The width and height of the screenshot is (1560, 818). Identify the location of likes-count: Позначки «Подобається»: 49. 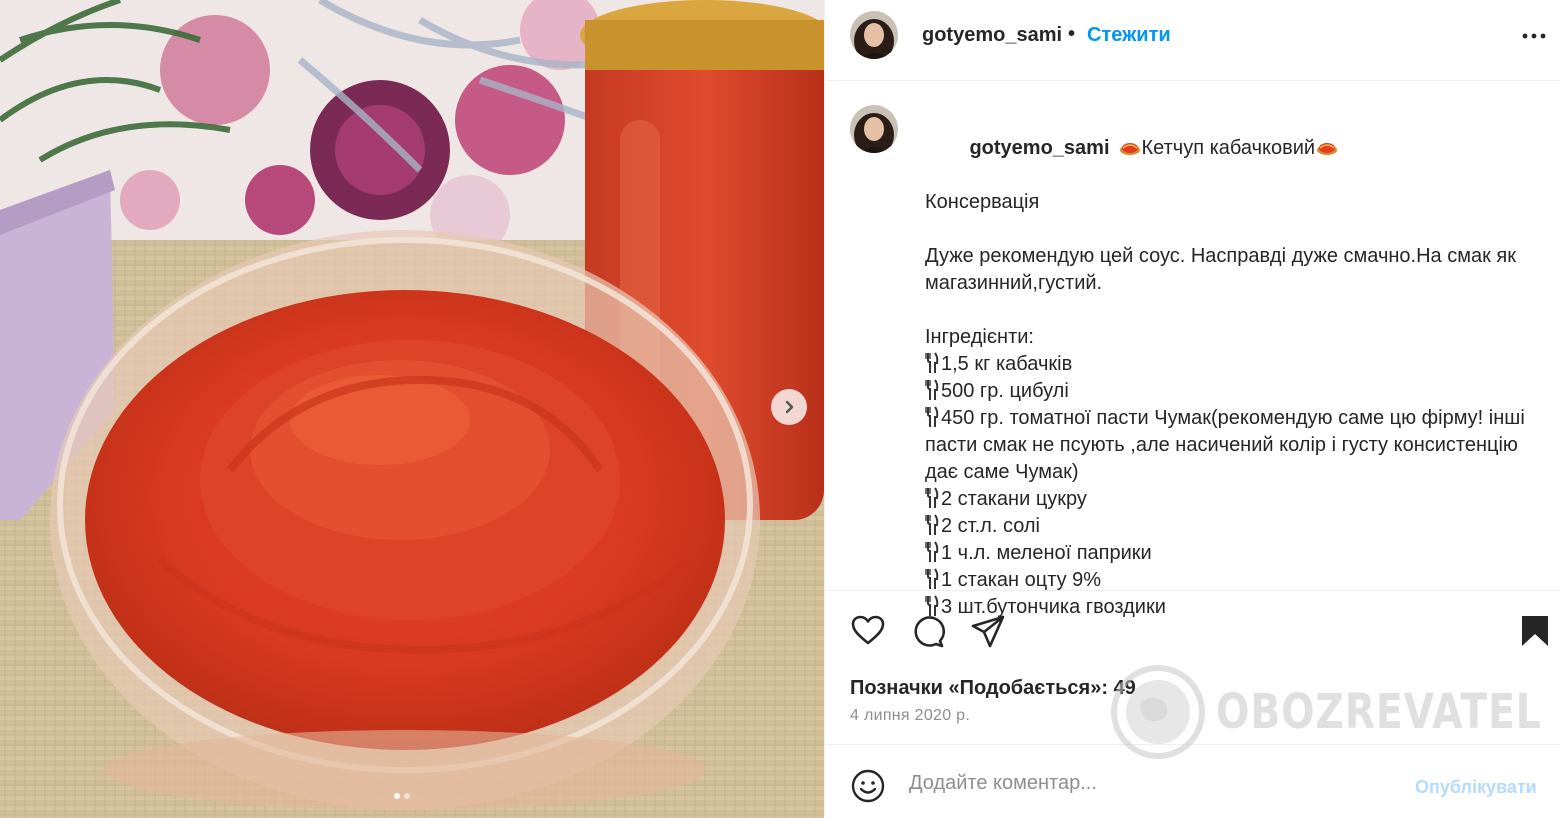
(993, 688).